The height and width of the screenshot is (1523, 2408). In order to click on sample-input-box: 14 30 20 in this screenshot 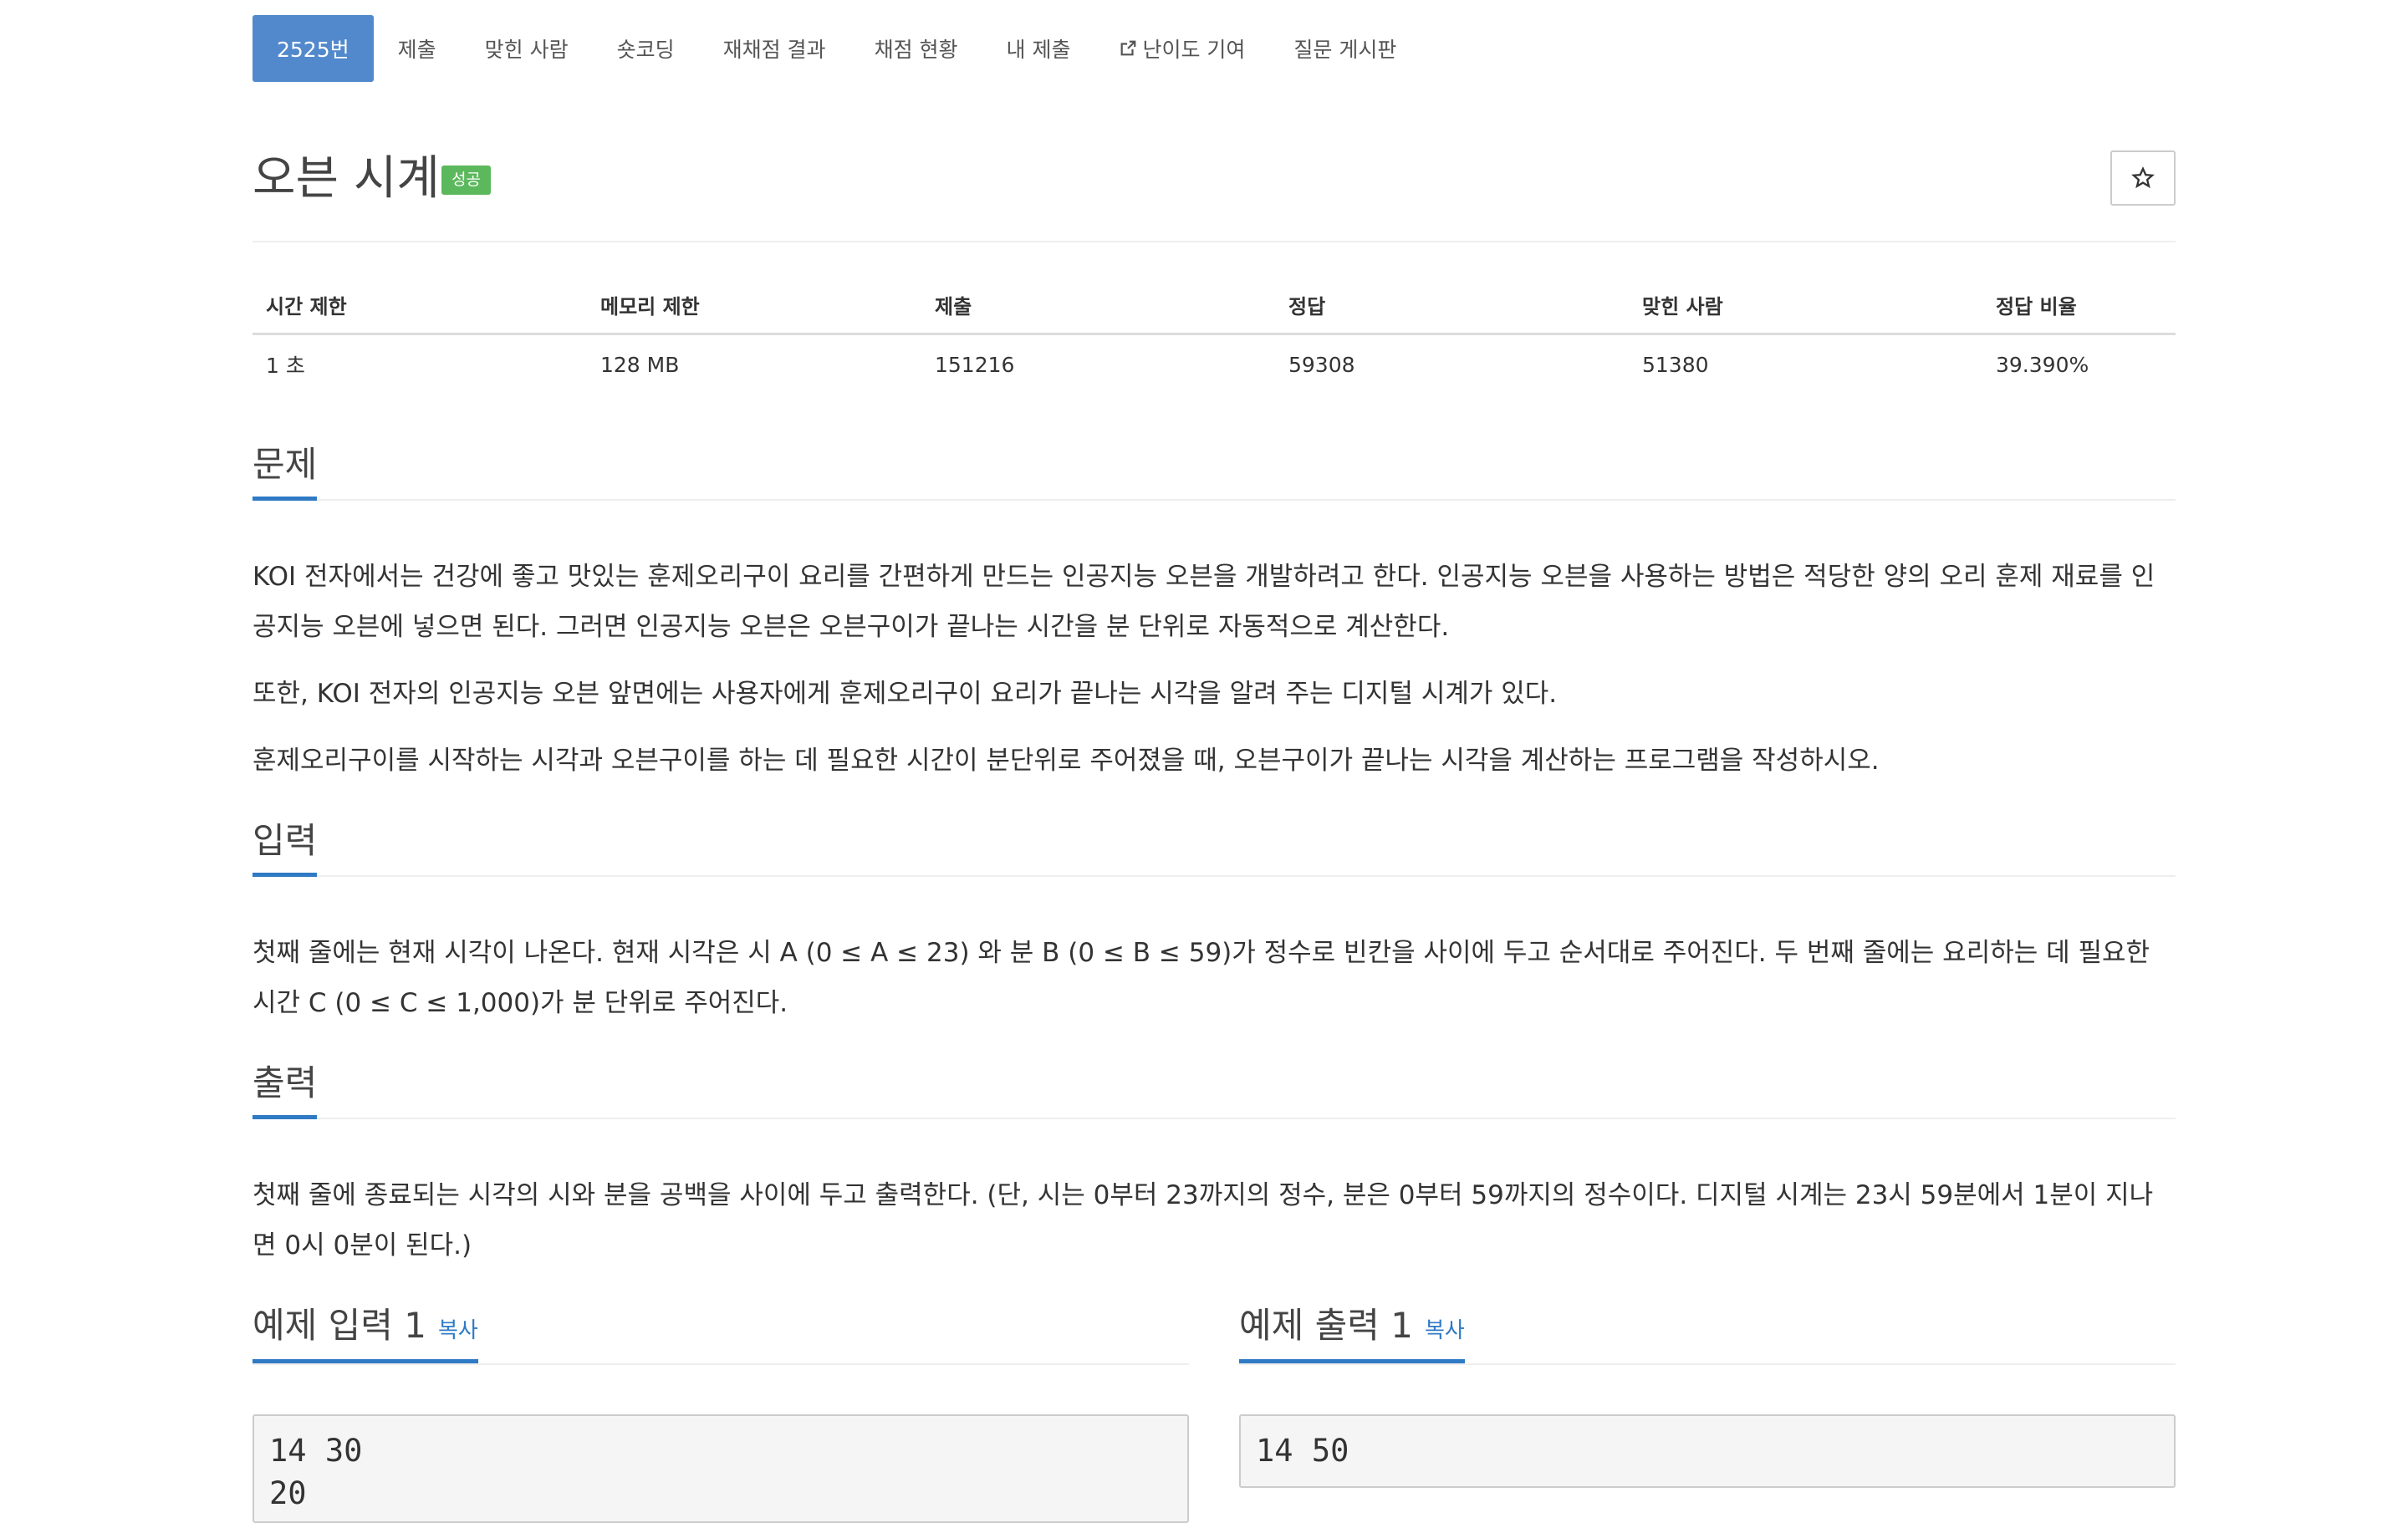, I will do `click(721, 1469)`.